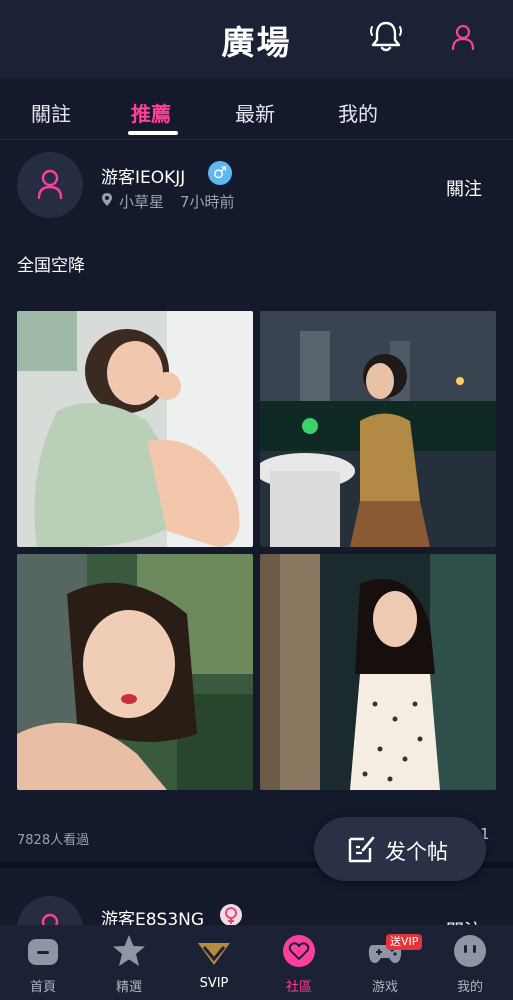  Describe the element at coordinates (470, 951) in the screenshot. I see `profile-bubble-icon` at that location.